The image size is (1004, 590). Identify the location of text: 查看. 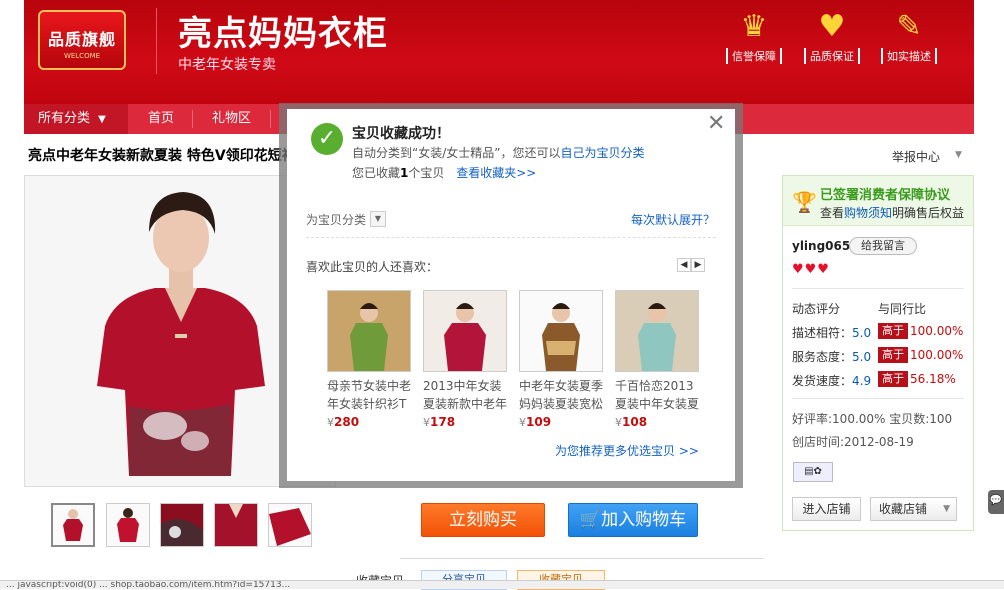
(832, 213).